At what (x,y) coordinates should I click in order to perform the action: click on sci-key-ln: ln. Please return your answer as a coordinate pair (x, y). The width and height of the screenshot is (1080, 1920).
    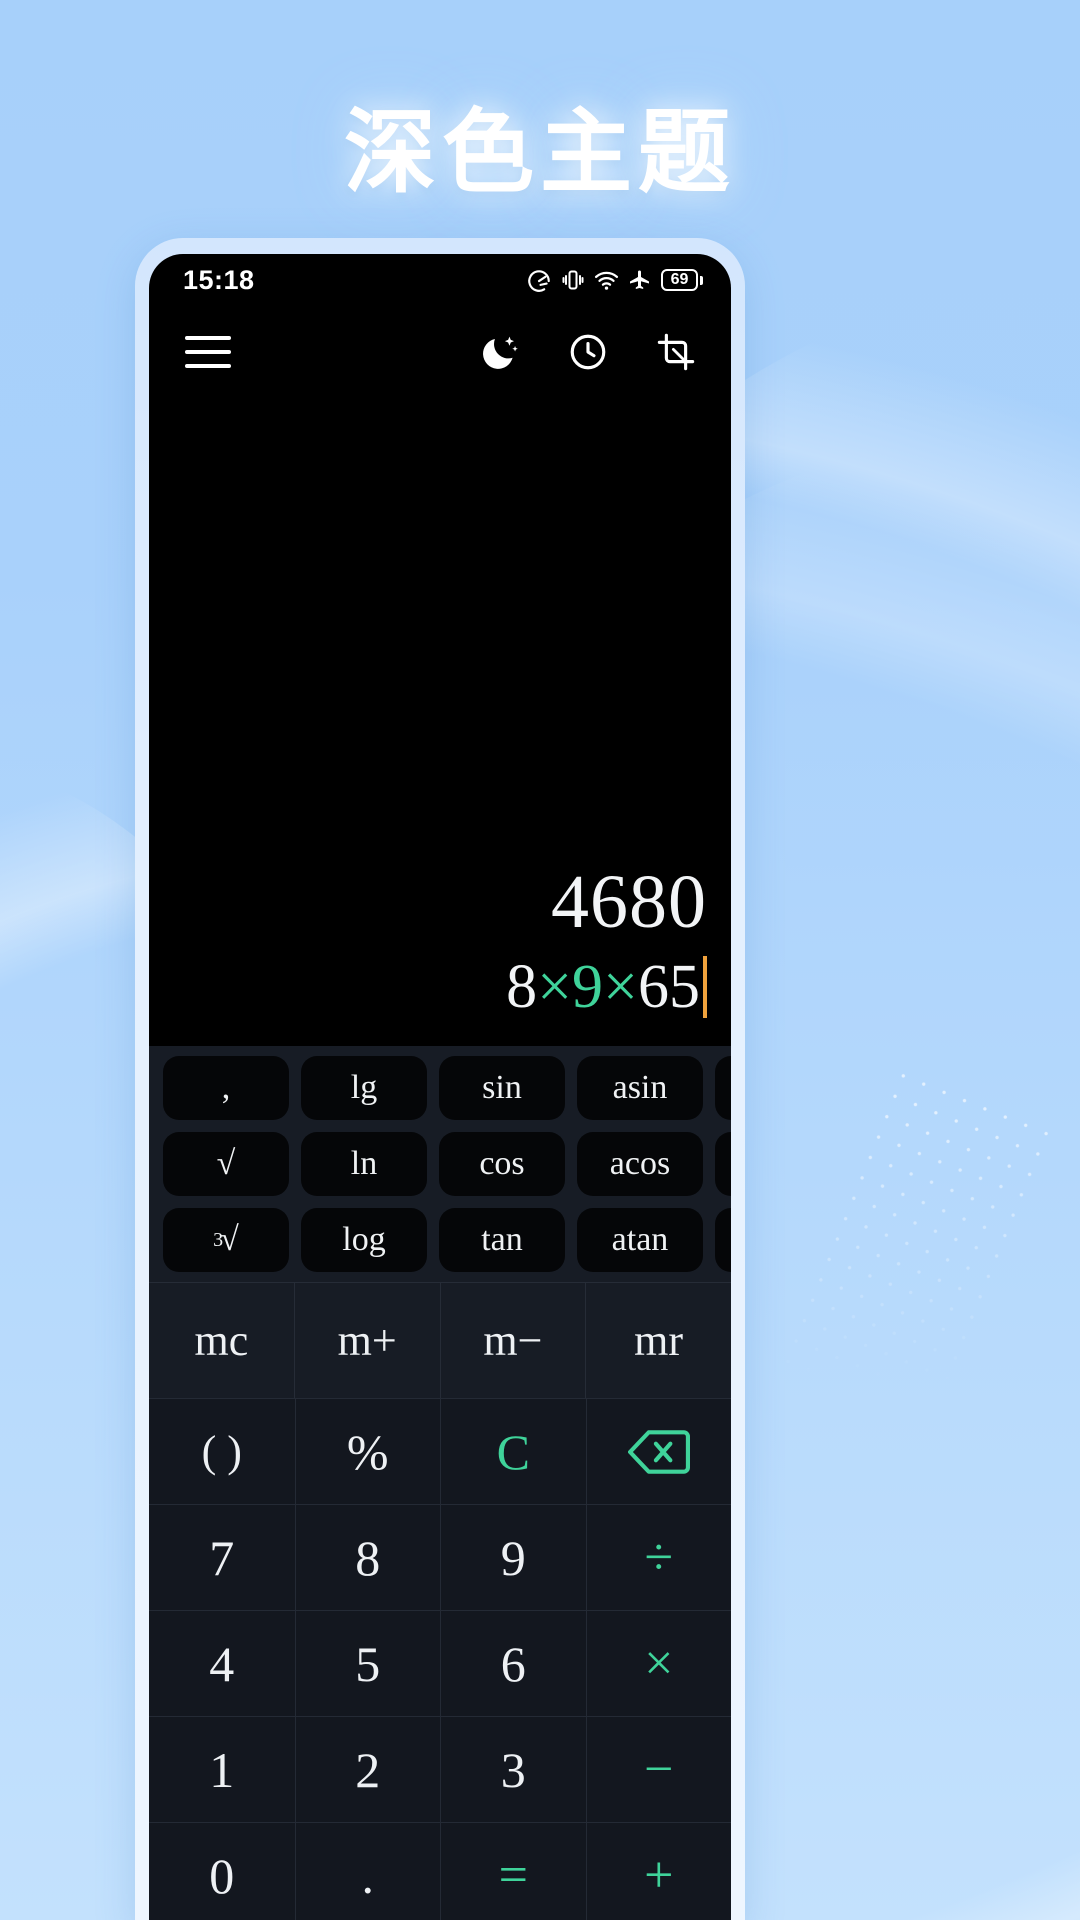
    Looking at the image, I should click on (364, 1164).